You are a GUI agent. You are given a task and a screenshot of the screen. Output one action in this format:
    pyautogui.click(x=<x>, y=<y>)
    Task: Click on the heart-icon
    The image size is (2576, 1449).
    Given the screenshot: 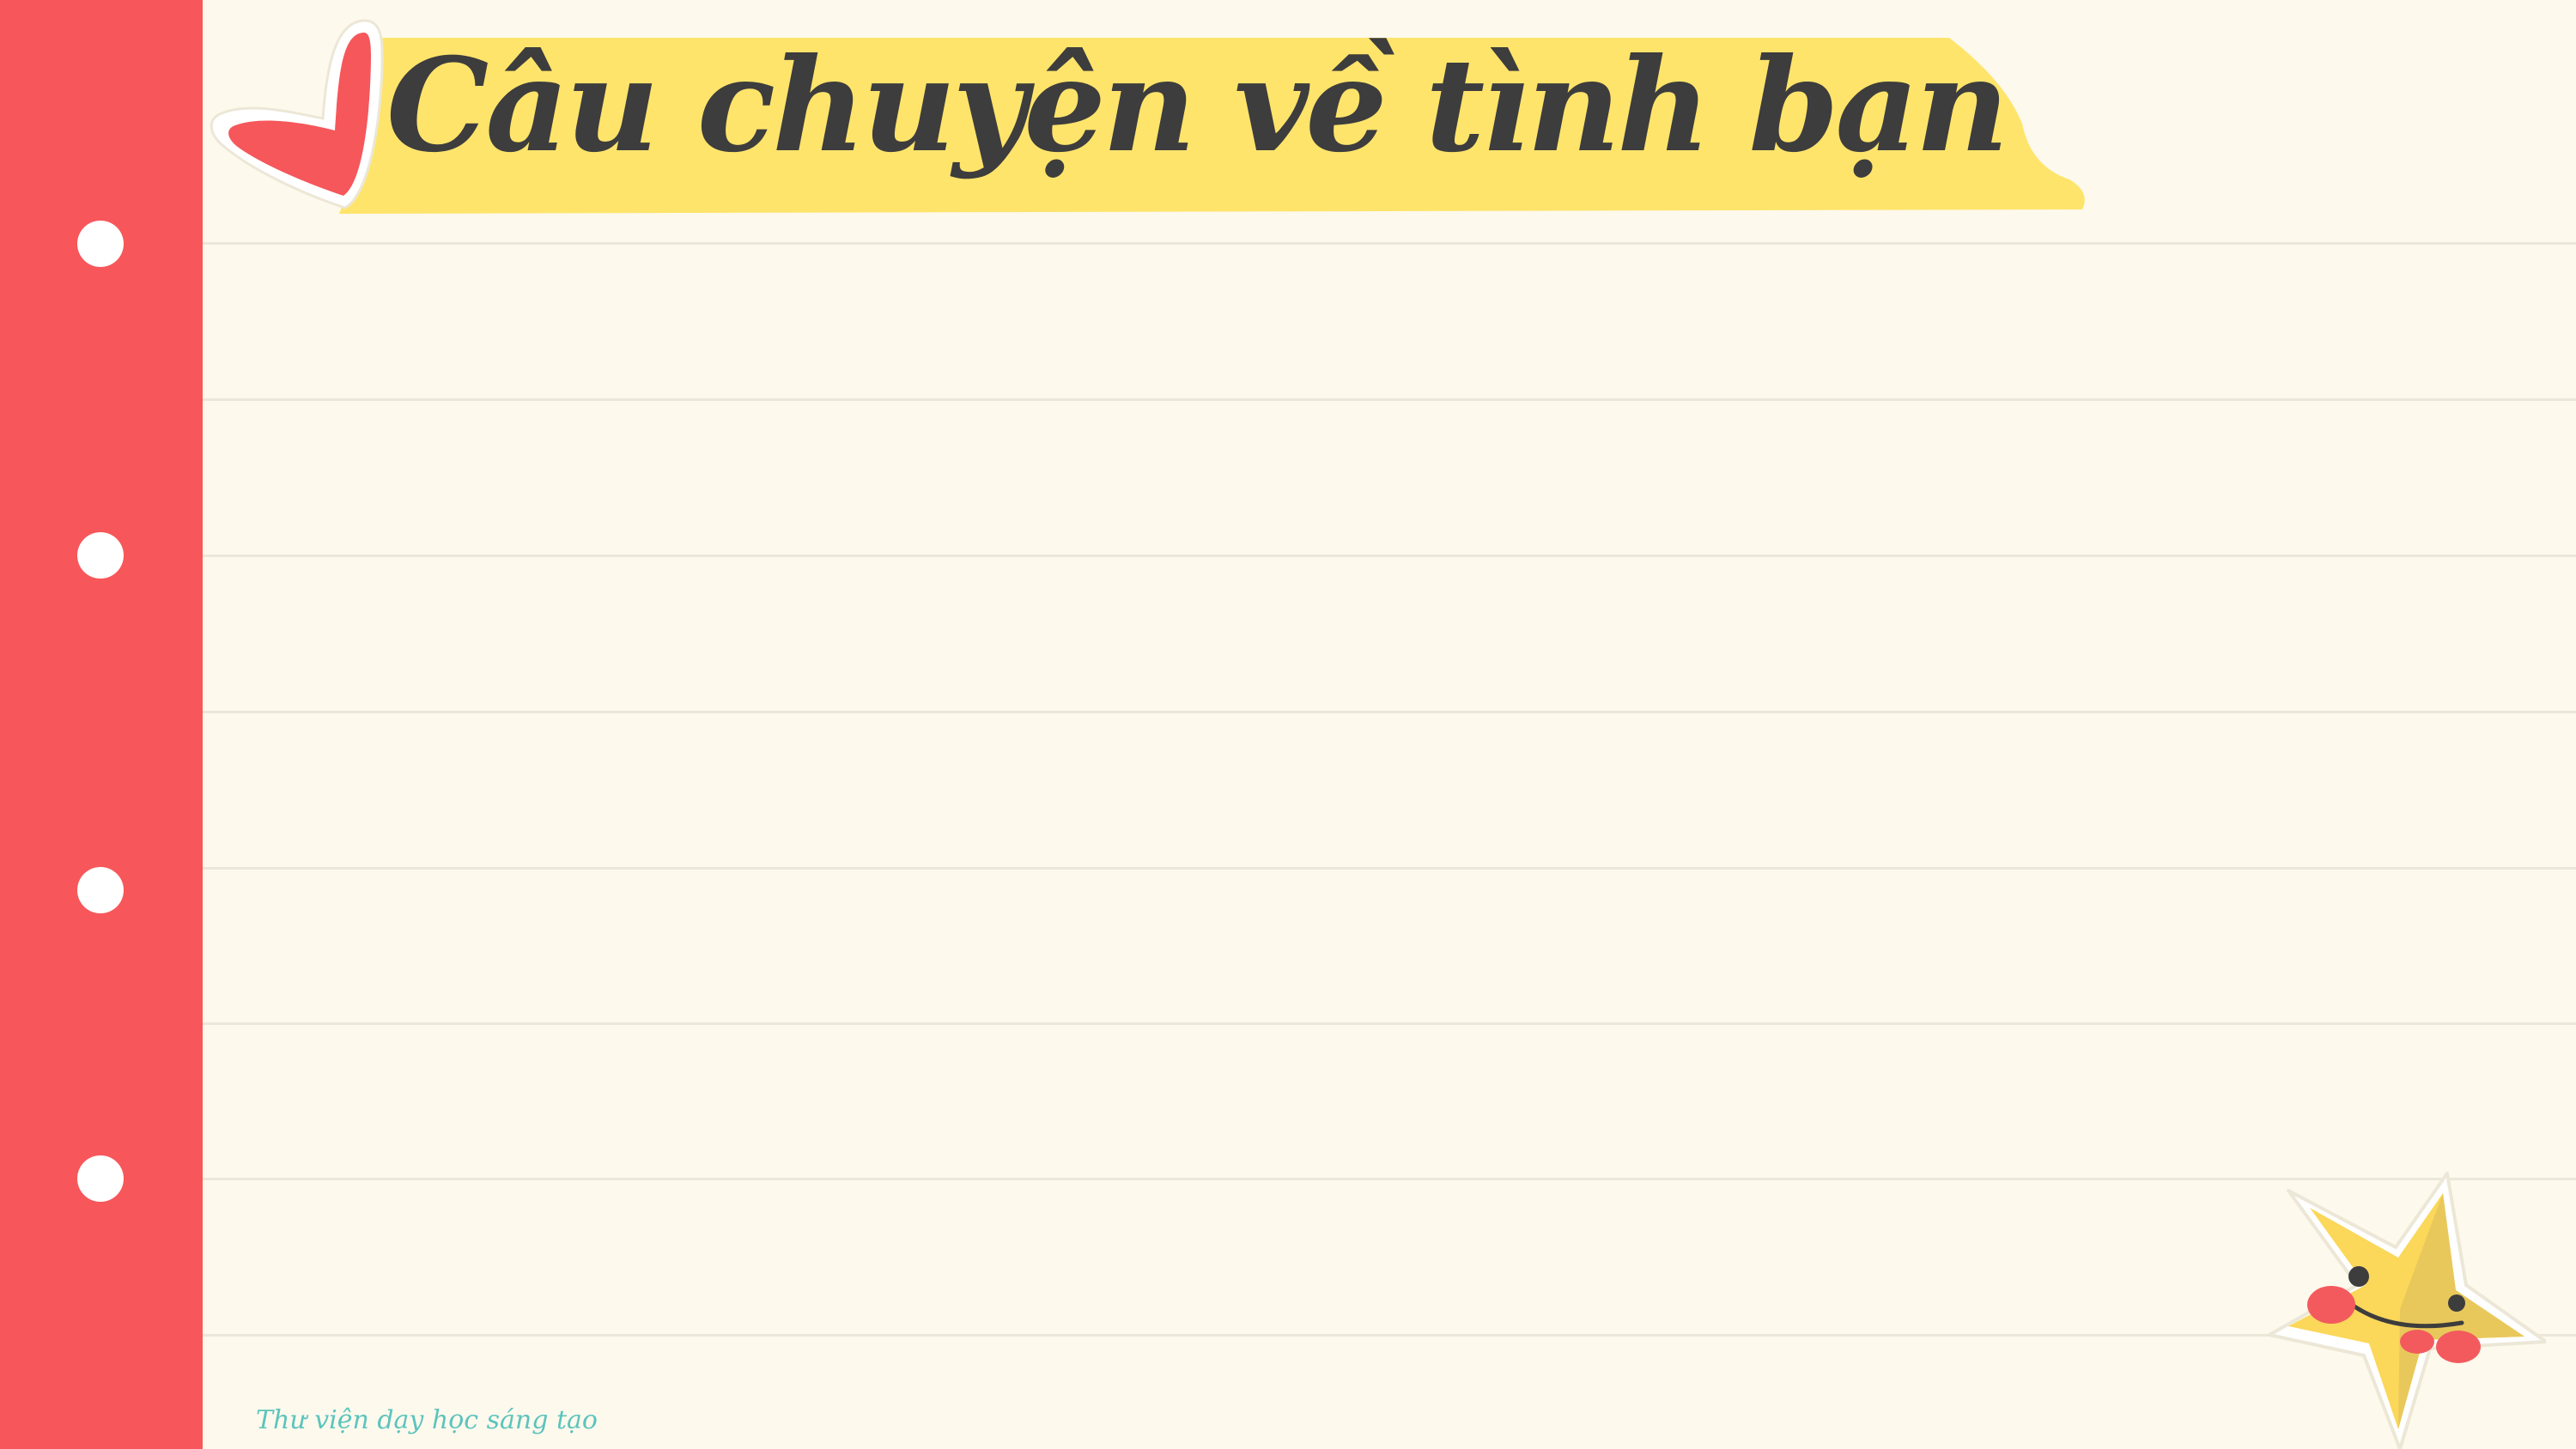 What is the action you would take?
    pyautogui.click(x=297, y=114)
    